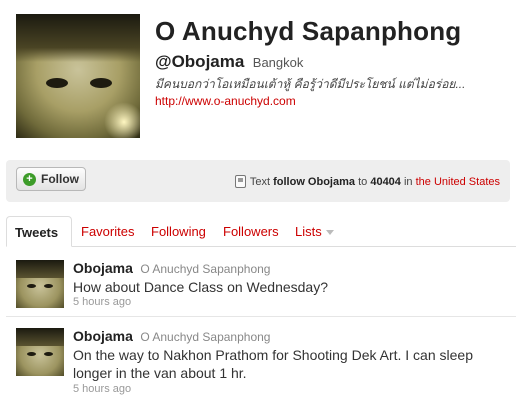 The width and height of the screenshot is (520, 407). What do you see at coordinates (201, 287) in the screenshot?
I see `tweet-text: How about Dance Class on Wednesday?` at bounding box center [201, 287].